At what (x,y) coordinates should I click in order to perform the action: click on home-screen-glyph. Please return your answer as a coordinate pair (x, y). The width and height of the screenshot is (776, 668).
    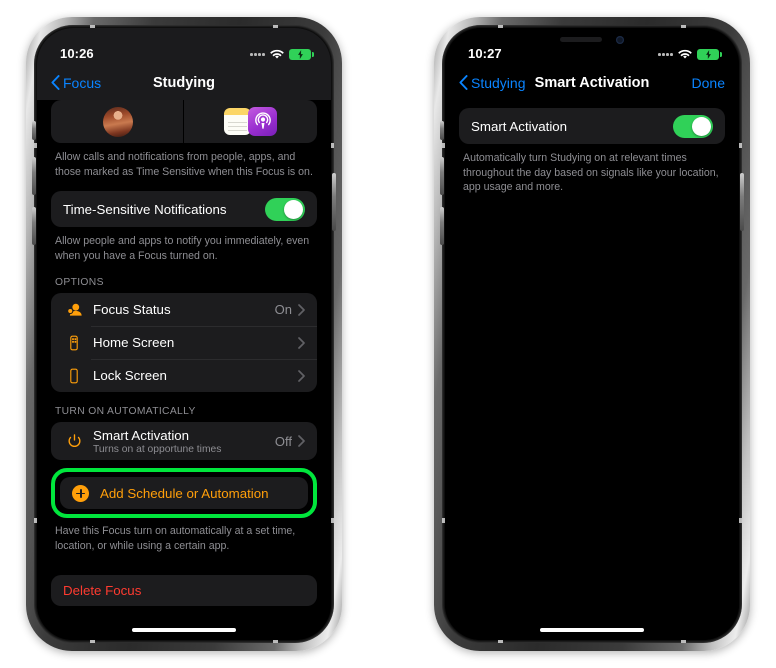
    Looking at the image, I should click on (74, 343).